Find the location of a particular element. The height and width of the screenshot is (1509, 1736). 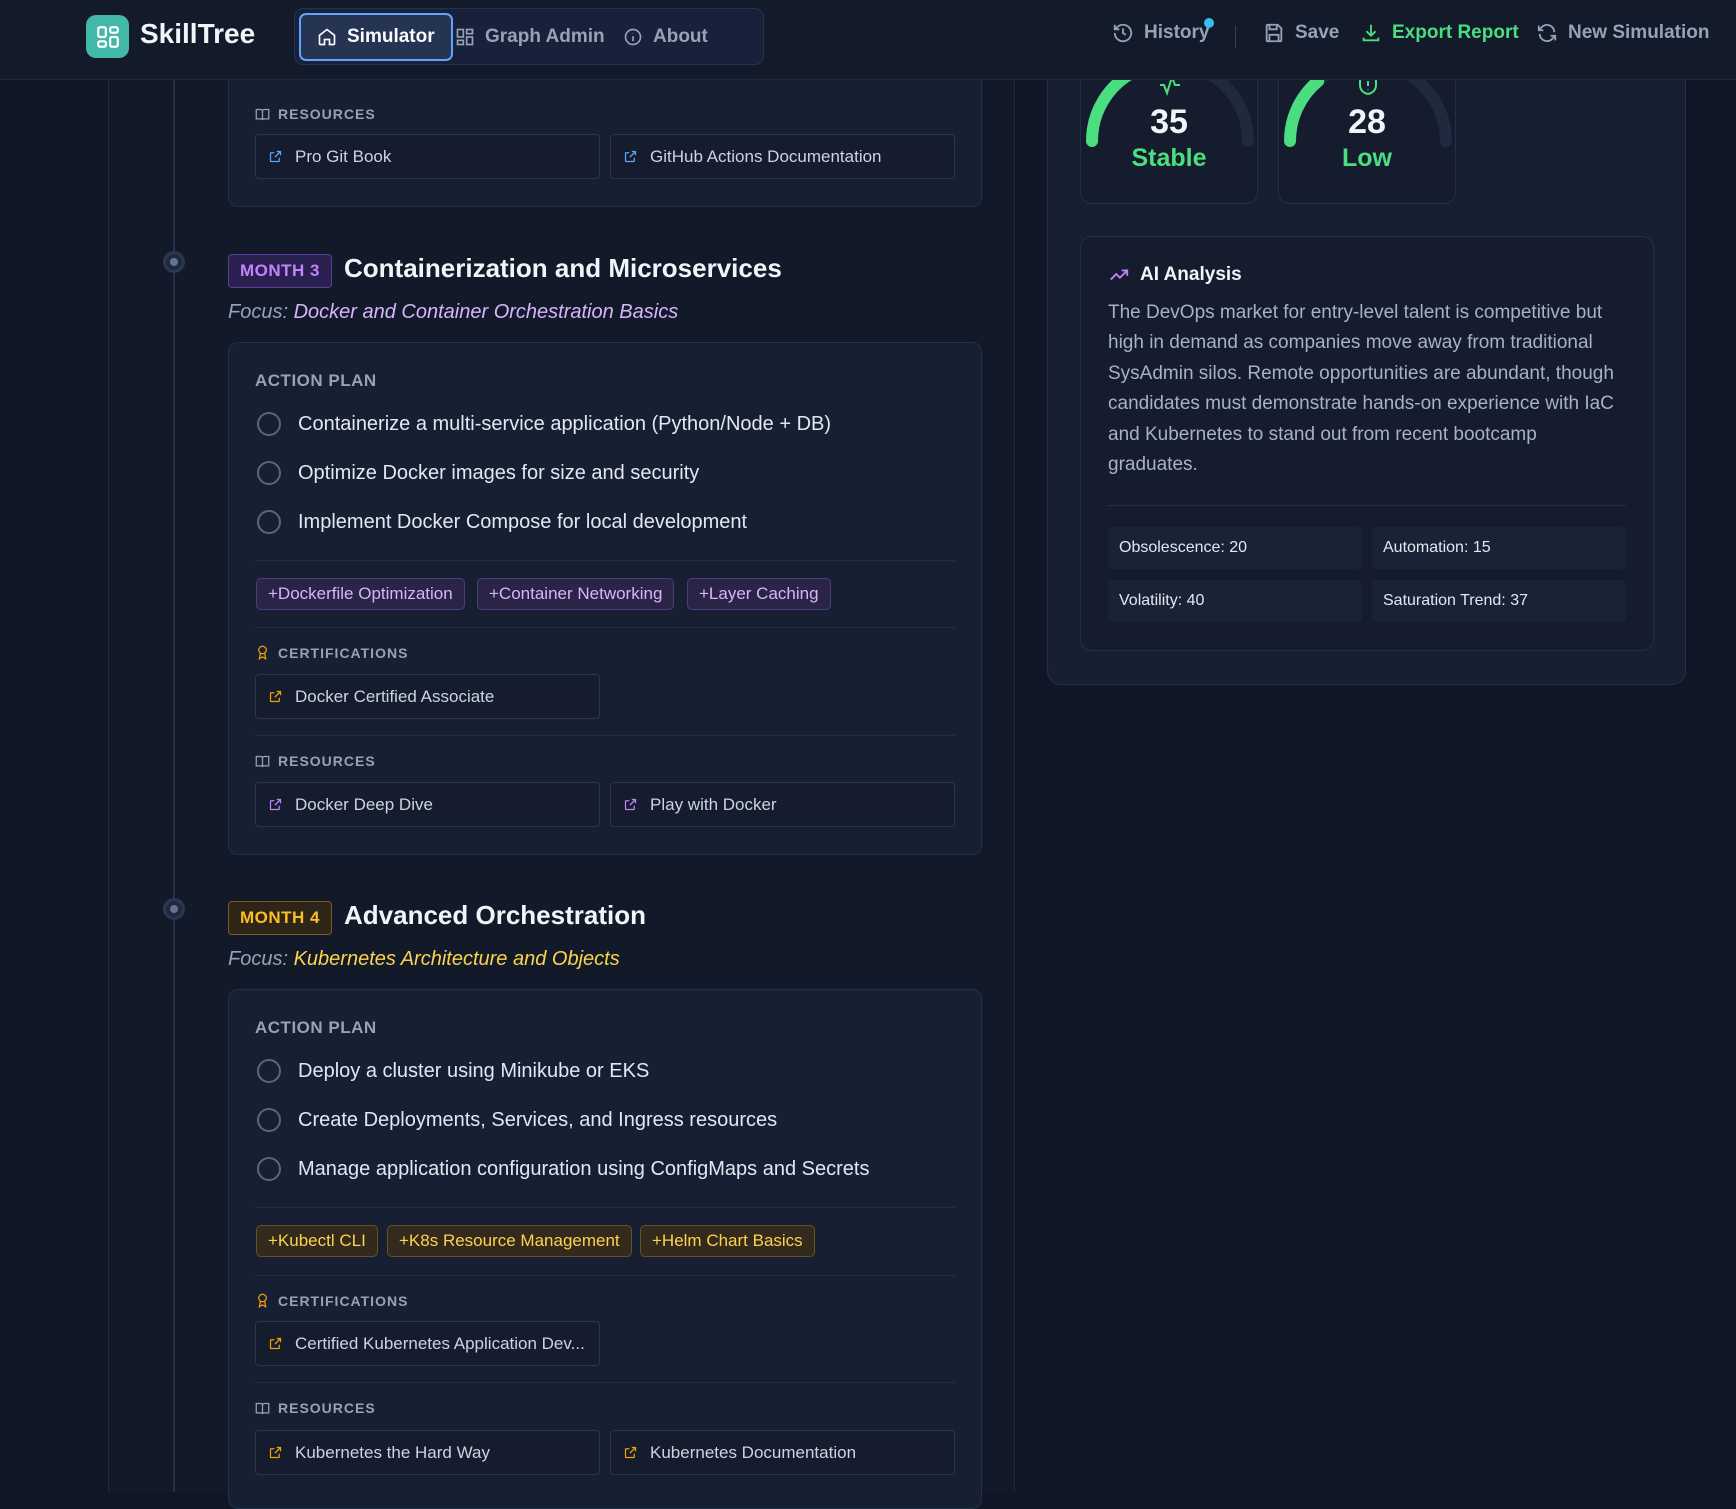

task-item: Deploy a cluster using Minikube or EKS is located at coordinates (453, 1071).